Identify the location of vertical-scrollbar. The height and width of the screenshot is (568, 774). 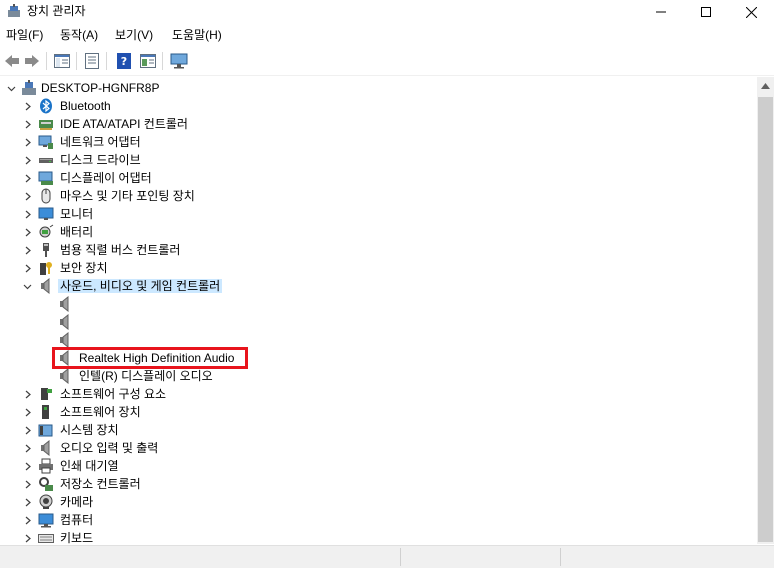
(765, 310).